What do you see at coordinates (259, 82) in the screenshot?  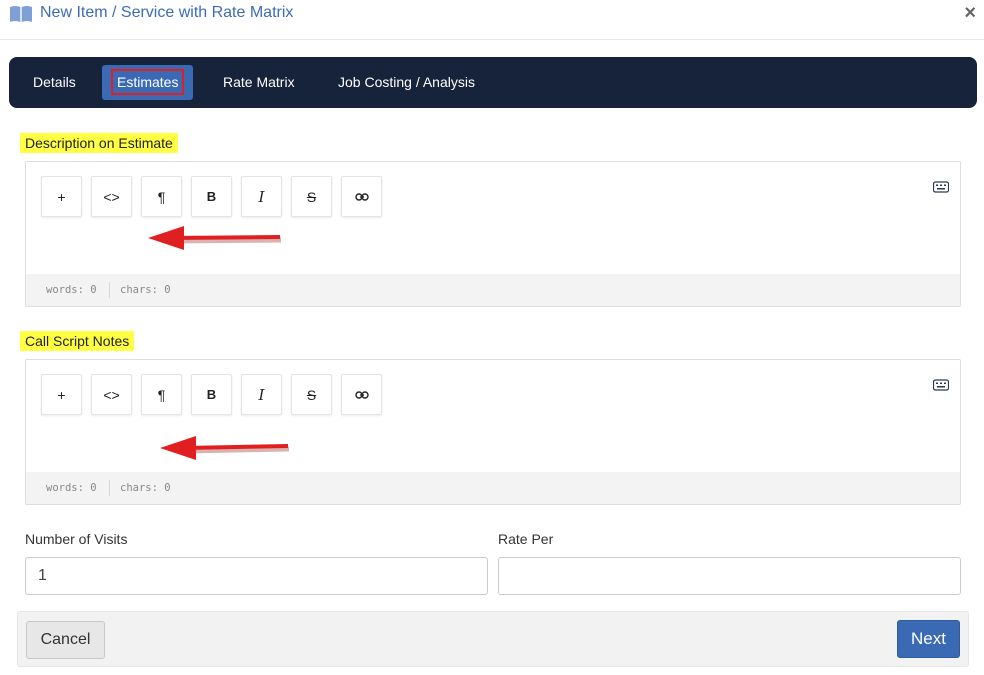 I see `tab-rate-matrix: Rate Matrix` at bounding box center [259, 82].